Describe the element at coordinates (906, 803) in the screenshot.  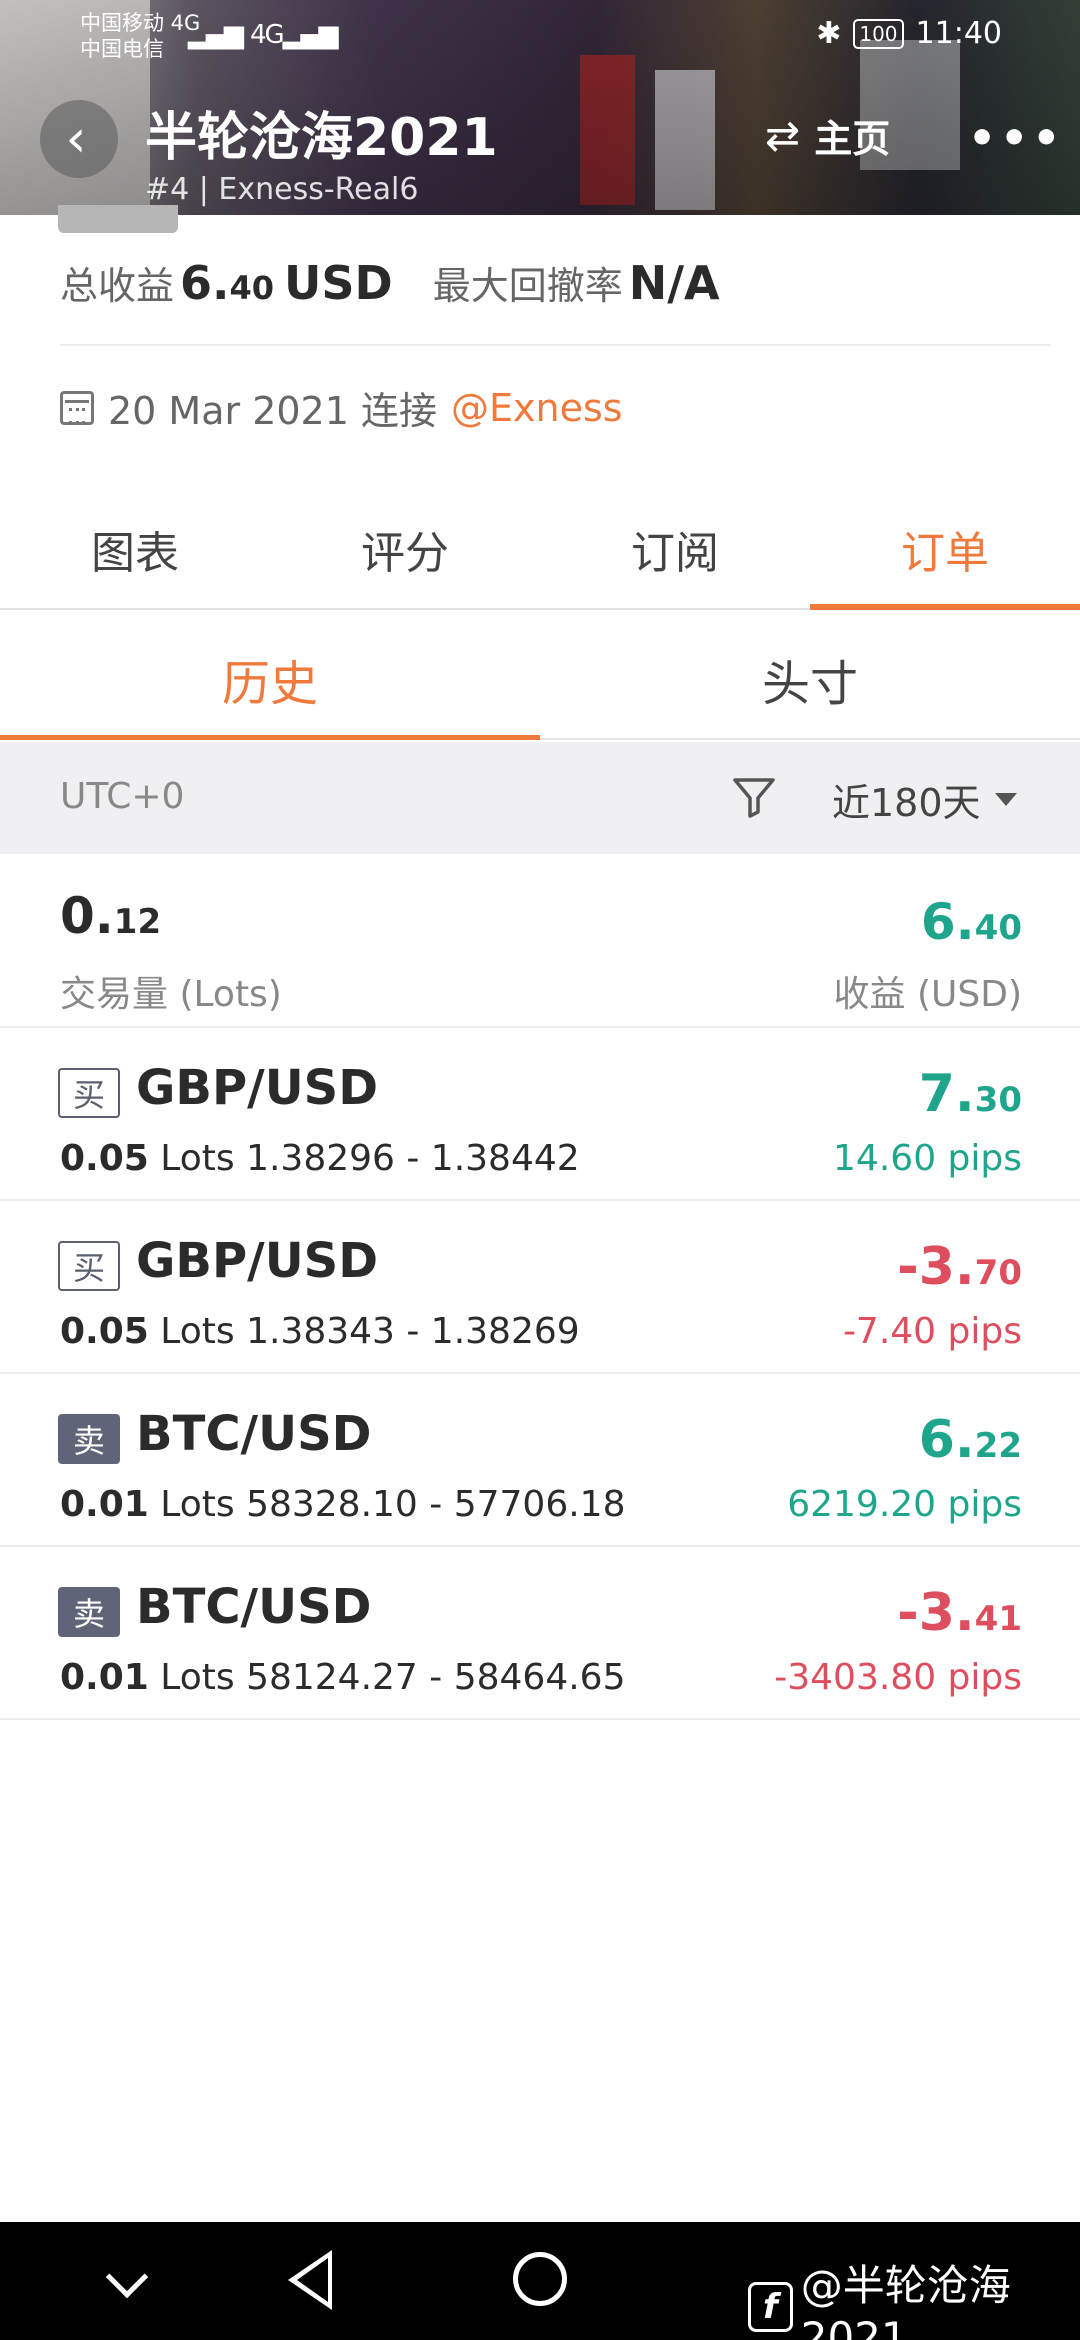
I see `range-label: 近180天` at that location.